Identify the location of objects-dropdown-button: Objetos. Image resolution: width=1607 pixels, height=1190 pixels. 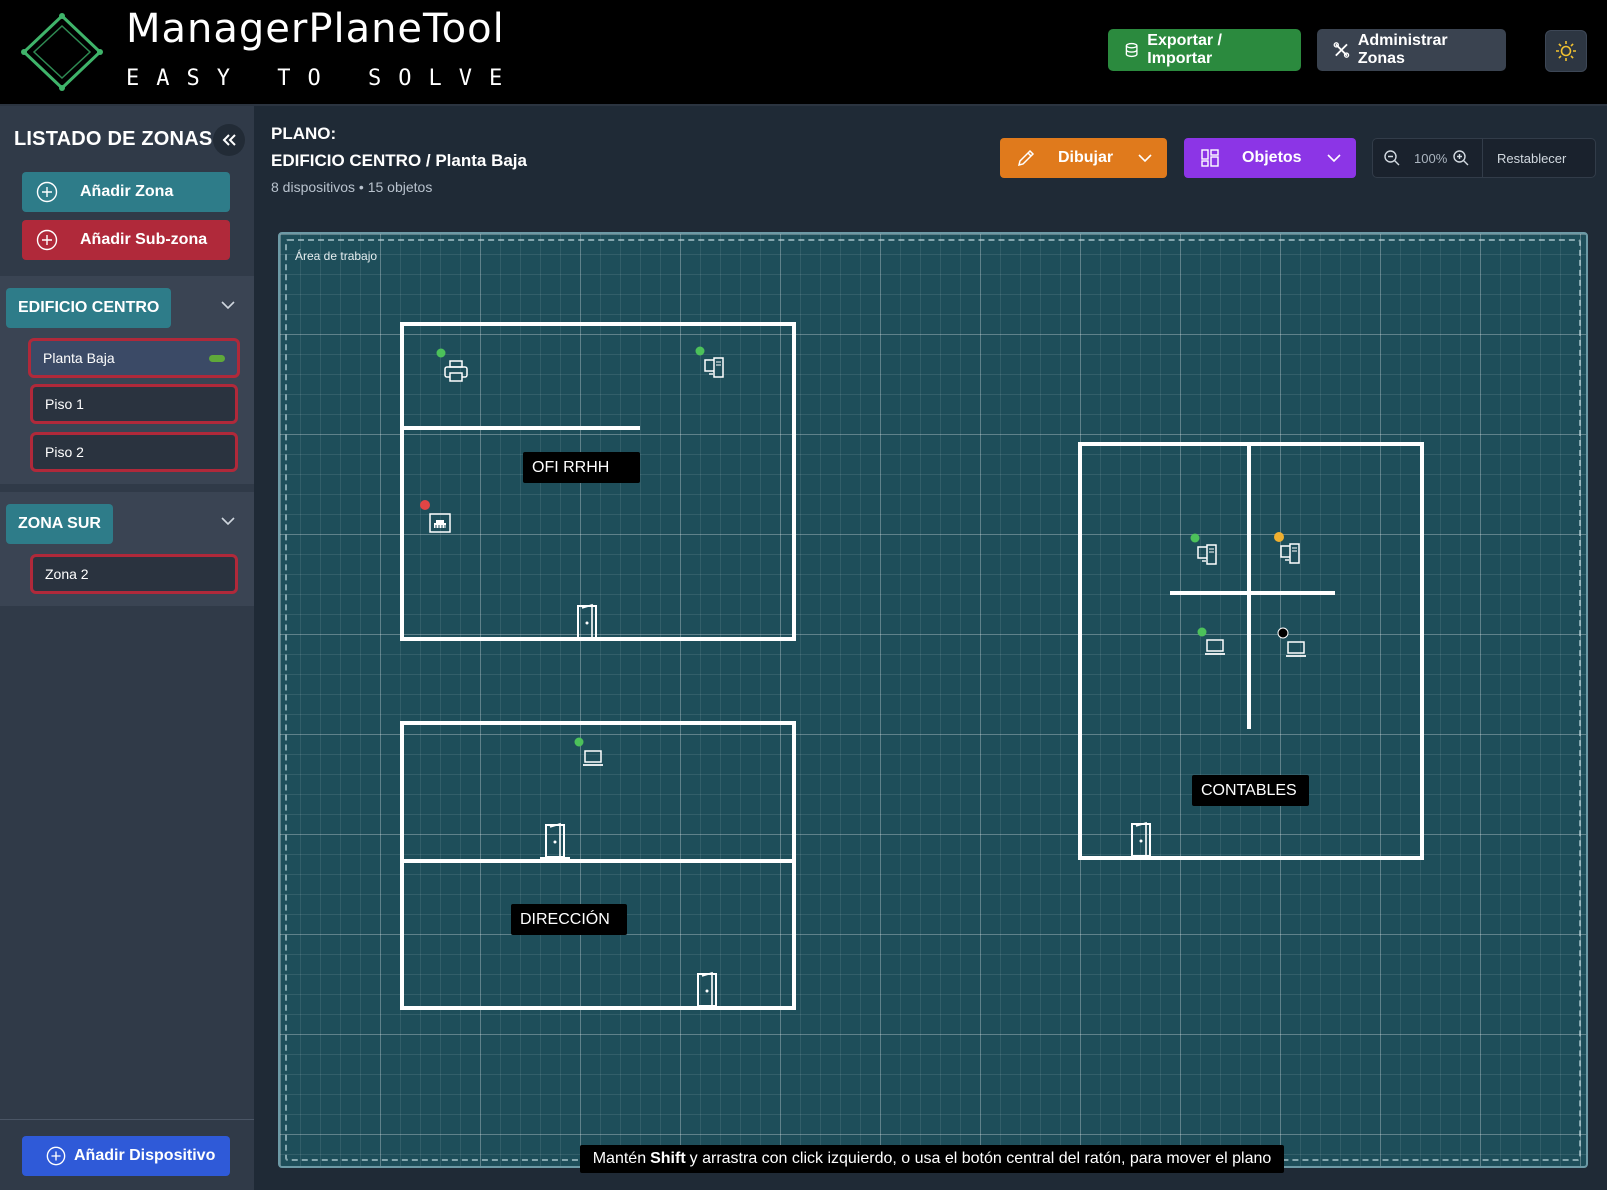
(1270, 158).